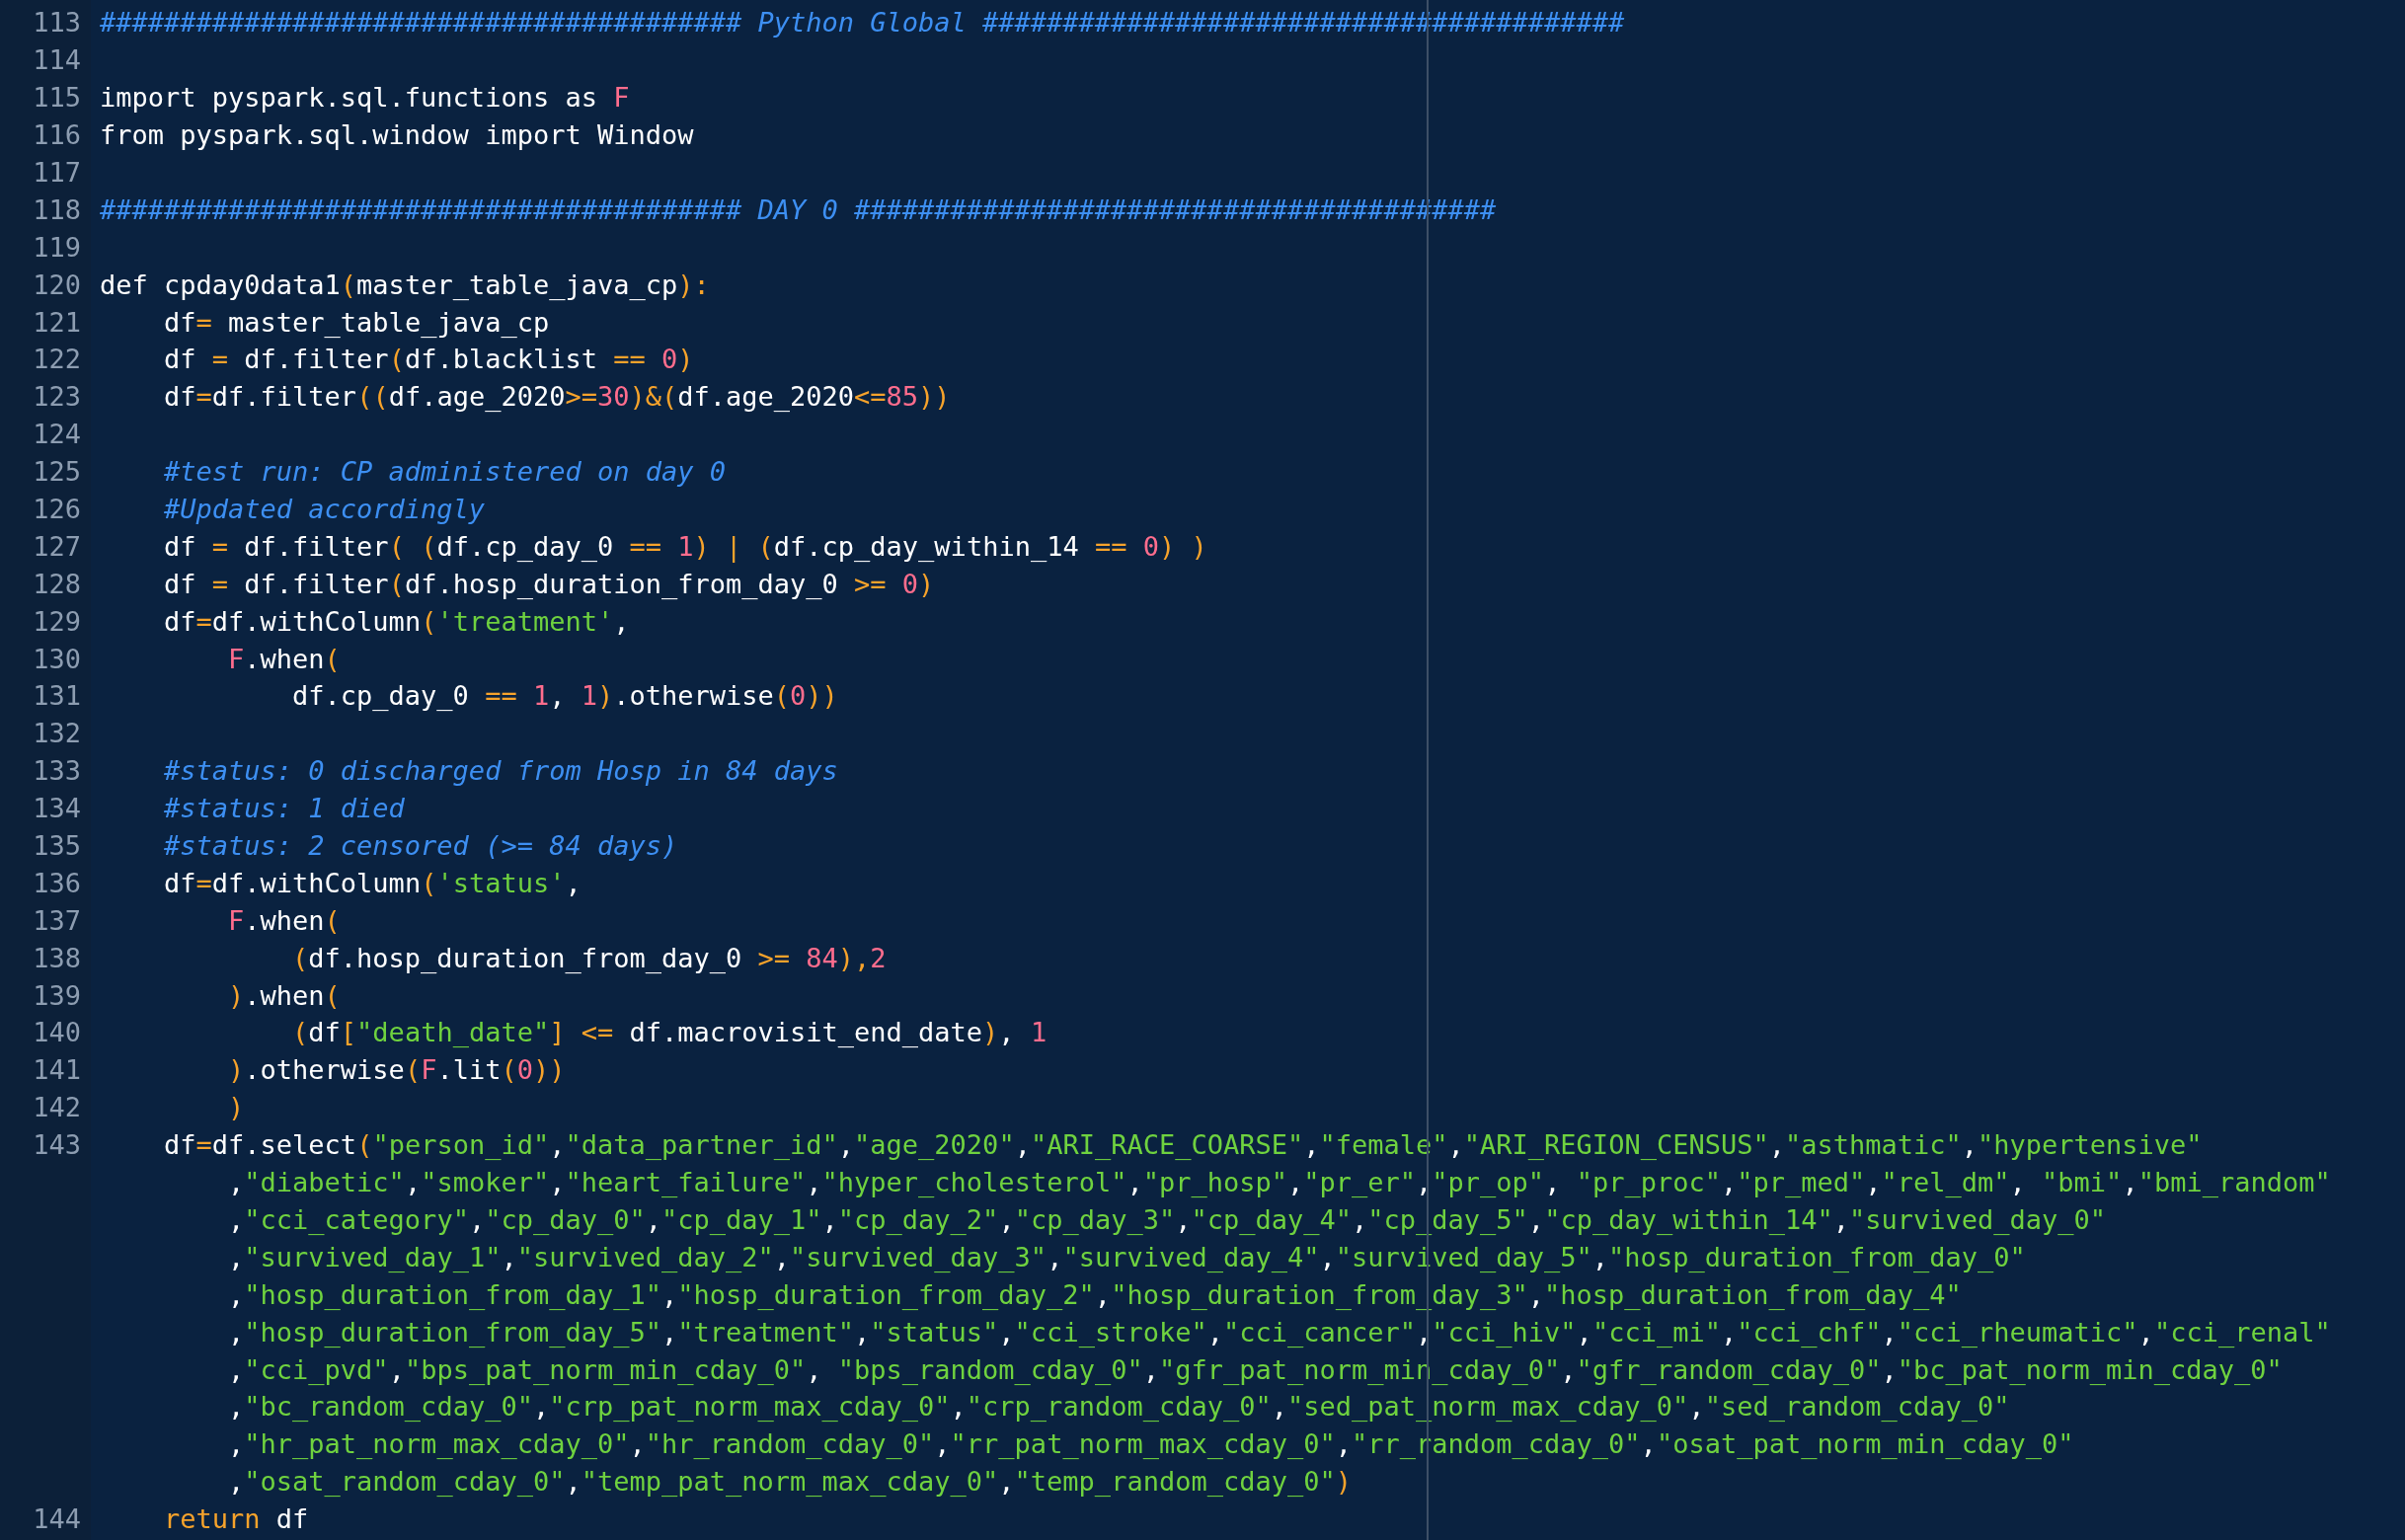  What do you see at coordinates (57, 546) in the screenshot?
I see `line-number: 127` at bounding box center [57, 546].